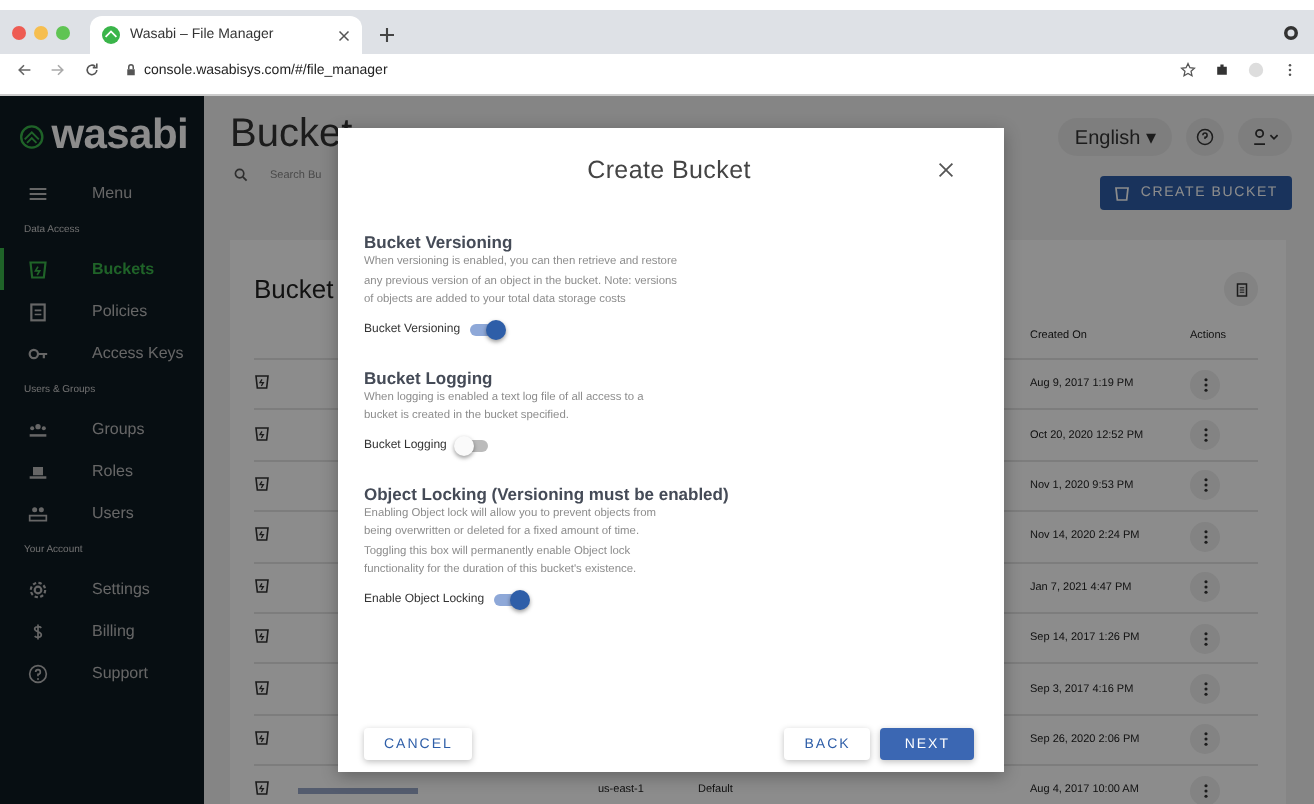  What do you see at coordinates (439, 242) in the screenshot?
I see `section-heading: Bucket Versioning` at bounding box center [439, 242].